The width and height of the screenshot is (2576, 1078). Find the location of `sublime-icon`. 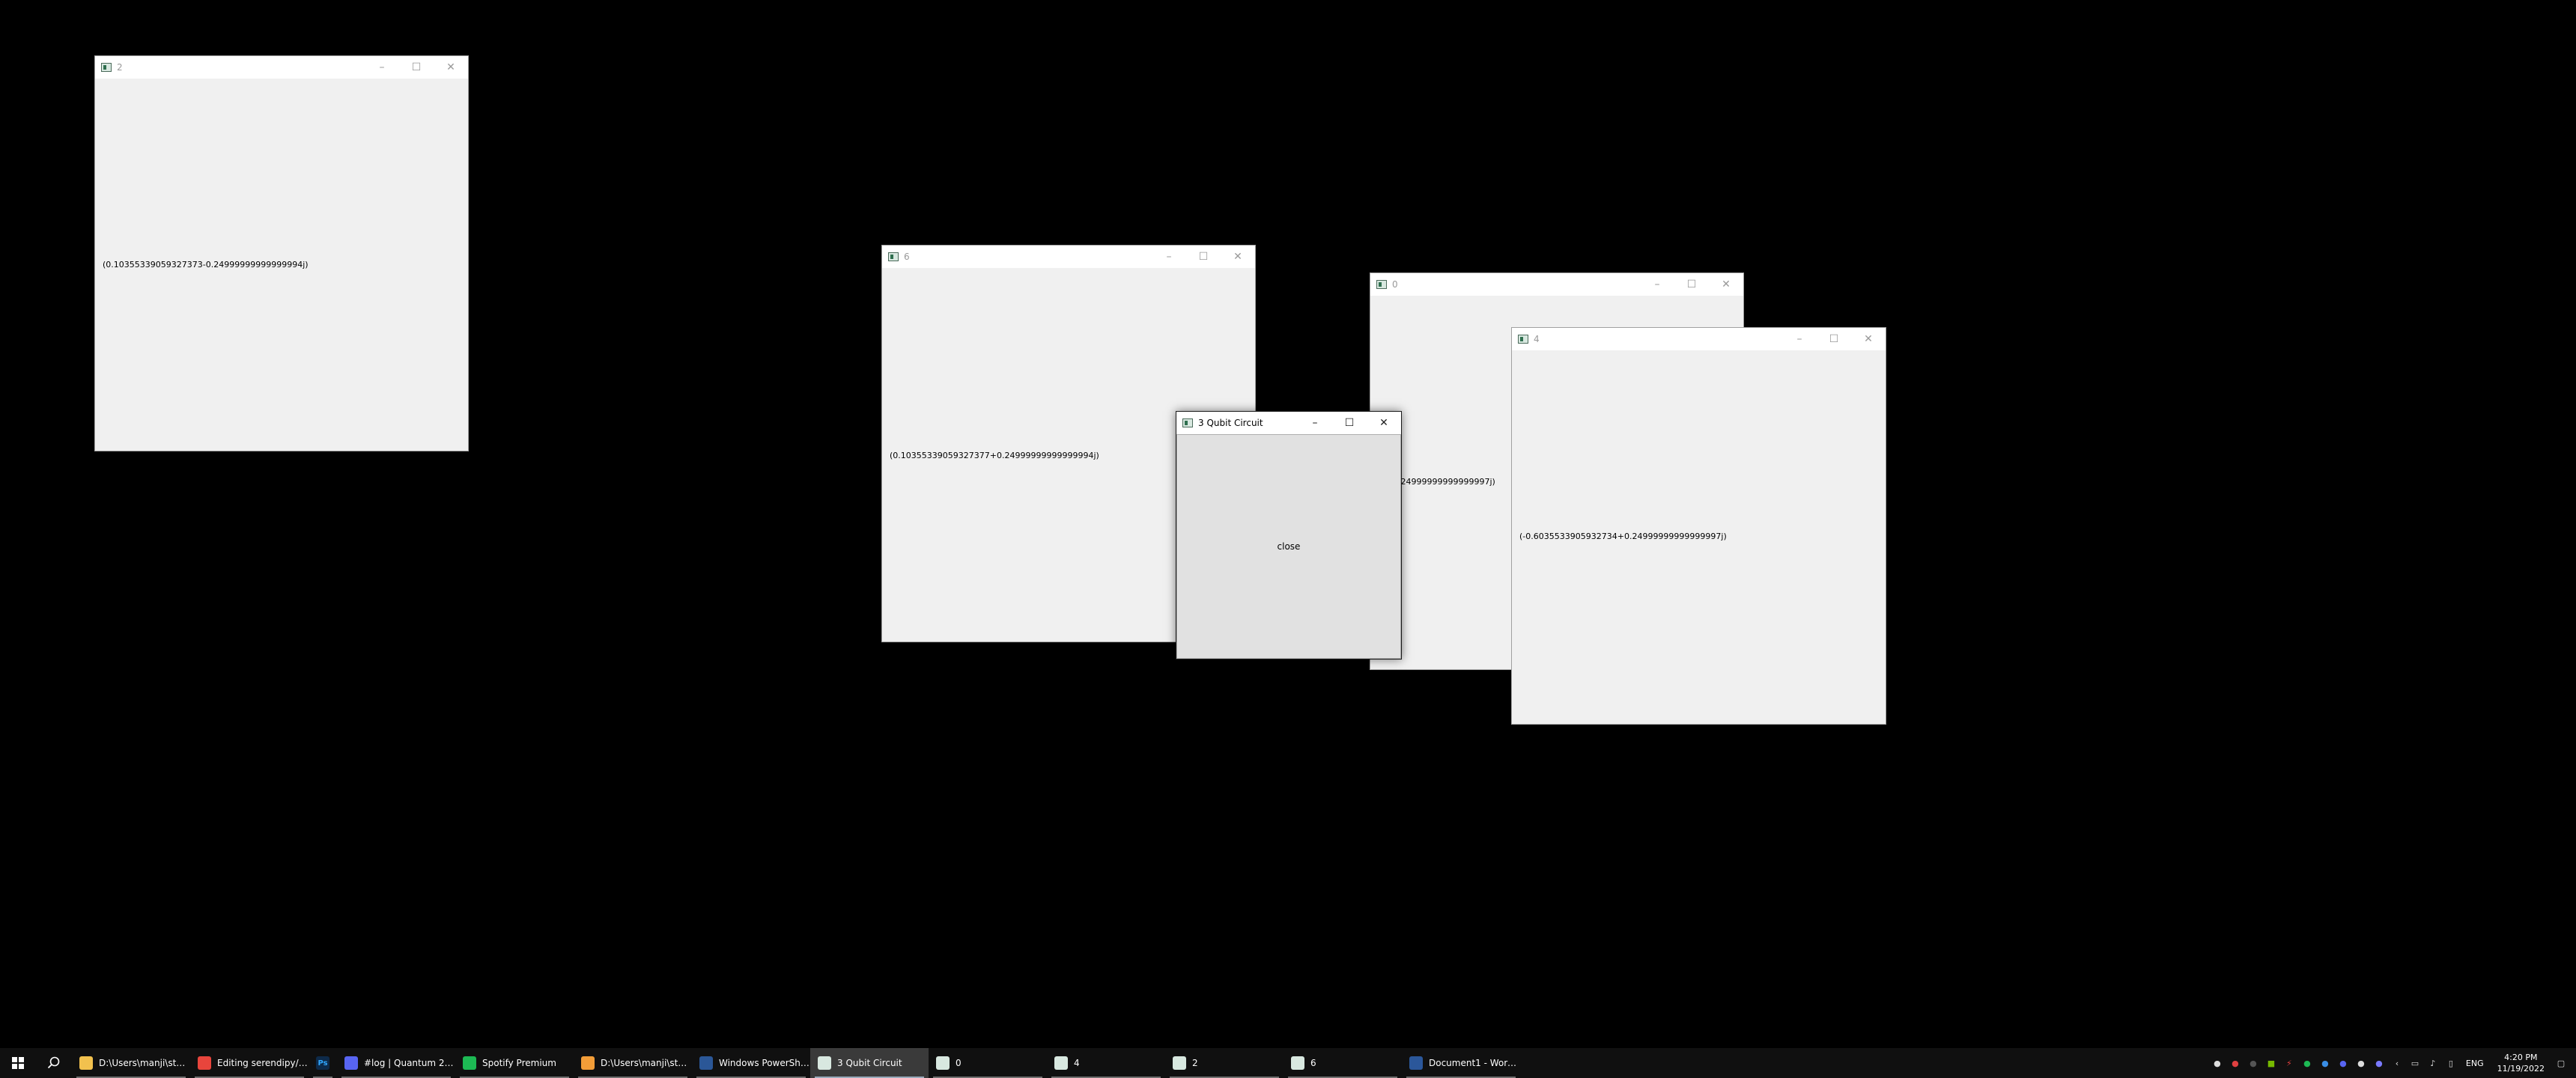

sublime-icon is located at coordinates (588, 1063).